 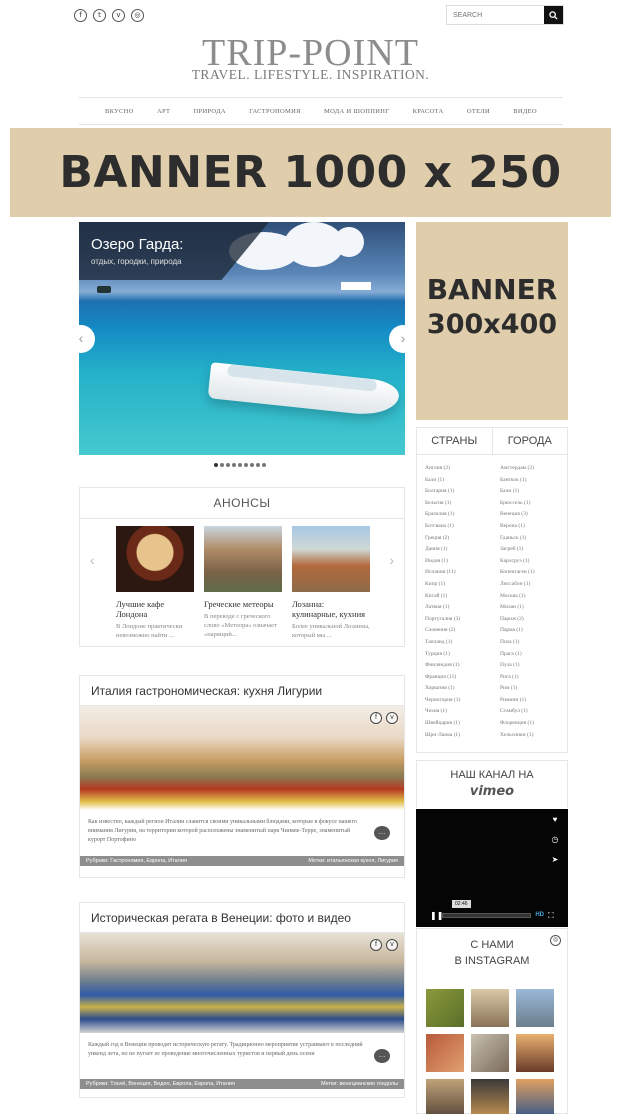 I want to click on post-rubrics: Рубрики: Гастрономия, Европа, Италия, so click(x=136, y=861).